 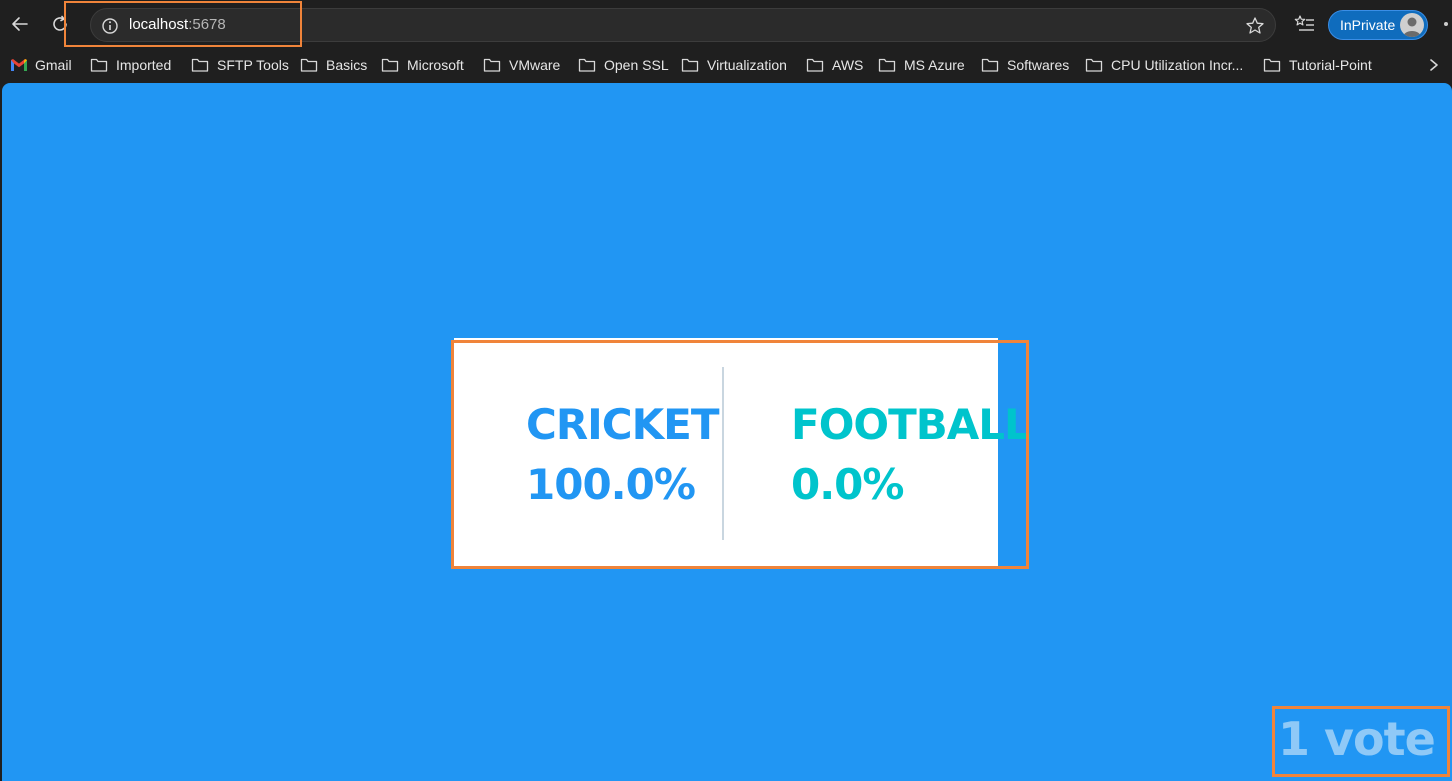 I want to click on results-card-overflow, so click(x=1012, y=455).